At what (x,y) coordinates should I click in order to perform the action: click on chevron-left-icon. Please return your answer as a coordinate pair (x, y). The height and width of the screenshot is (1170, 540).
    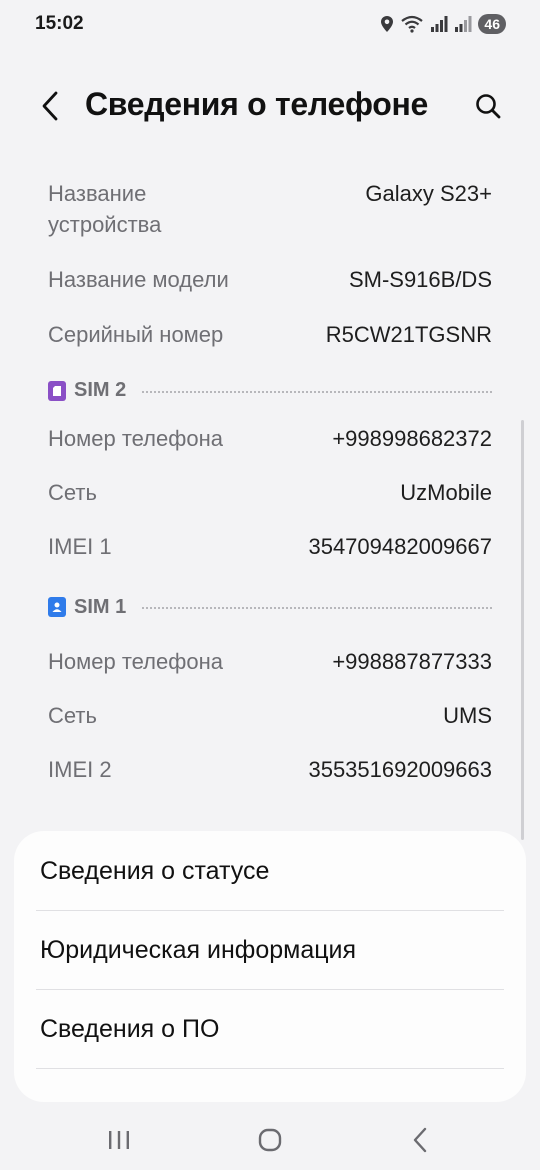
    Looking at the image, I should click on (50, 106).